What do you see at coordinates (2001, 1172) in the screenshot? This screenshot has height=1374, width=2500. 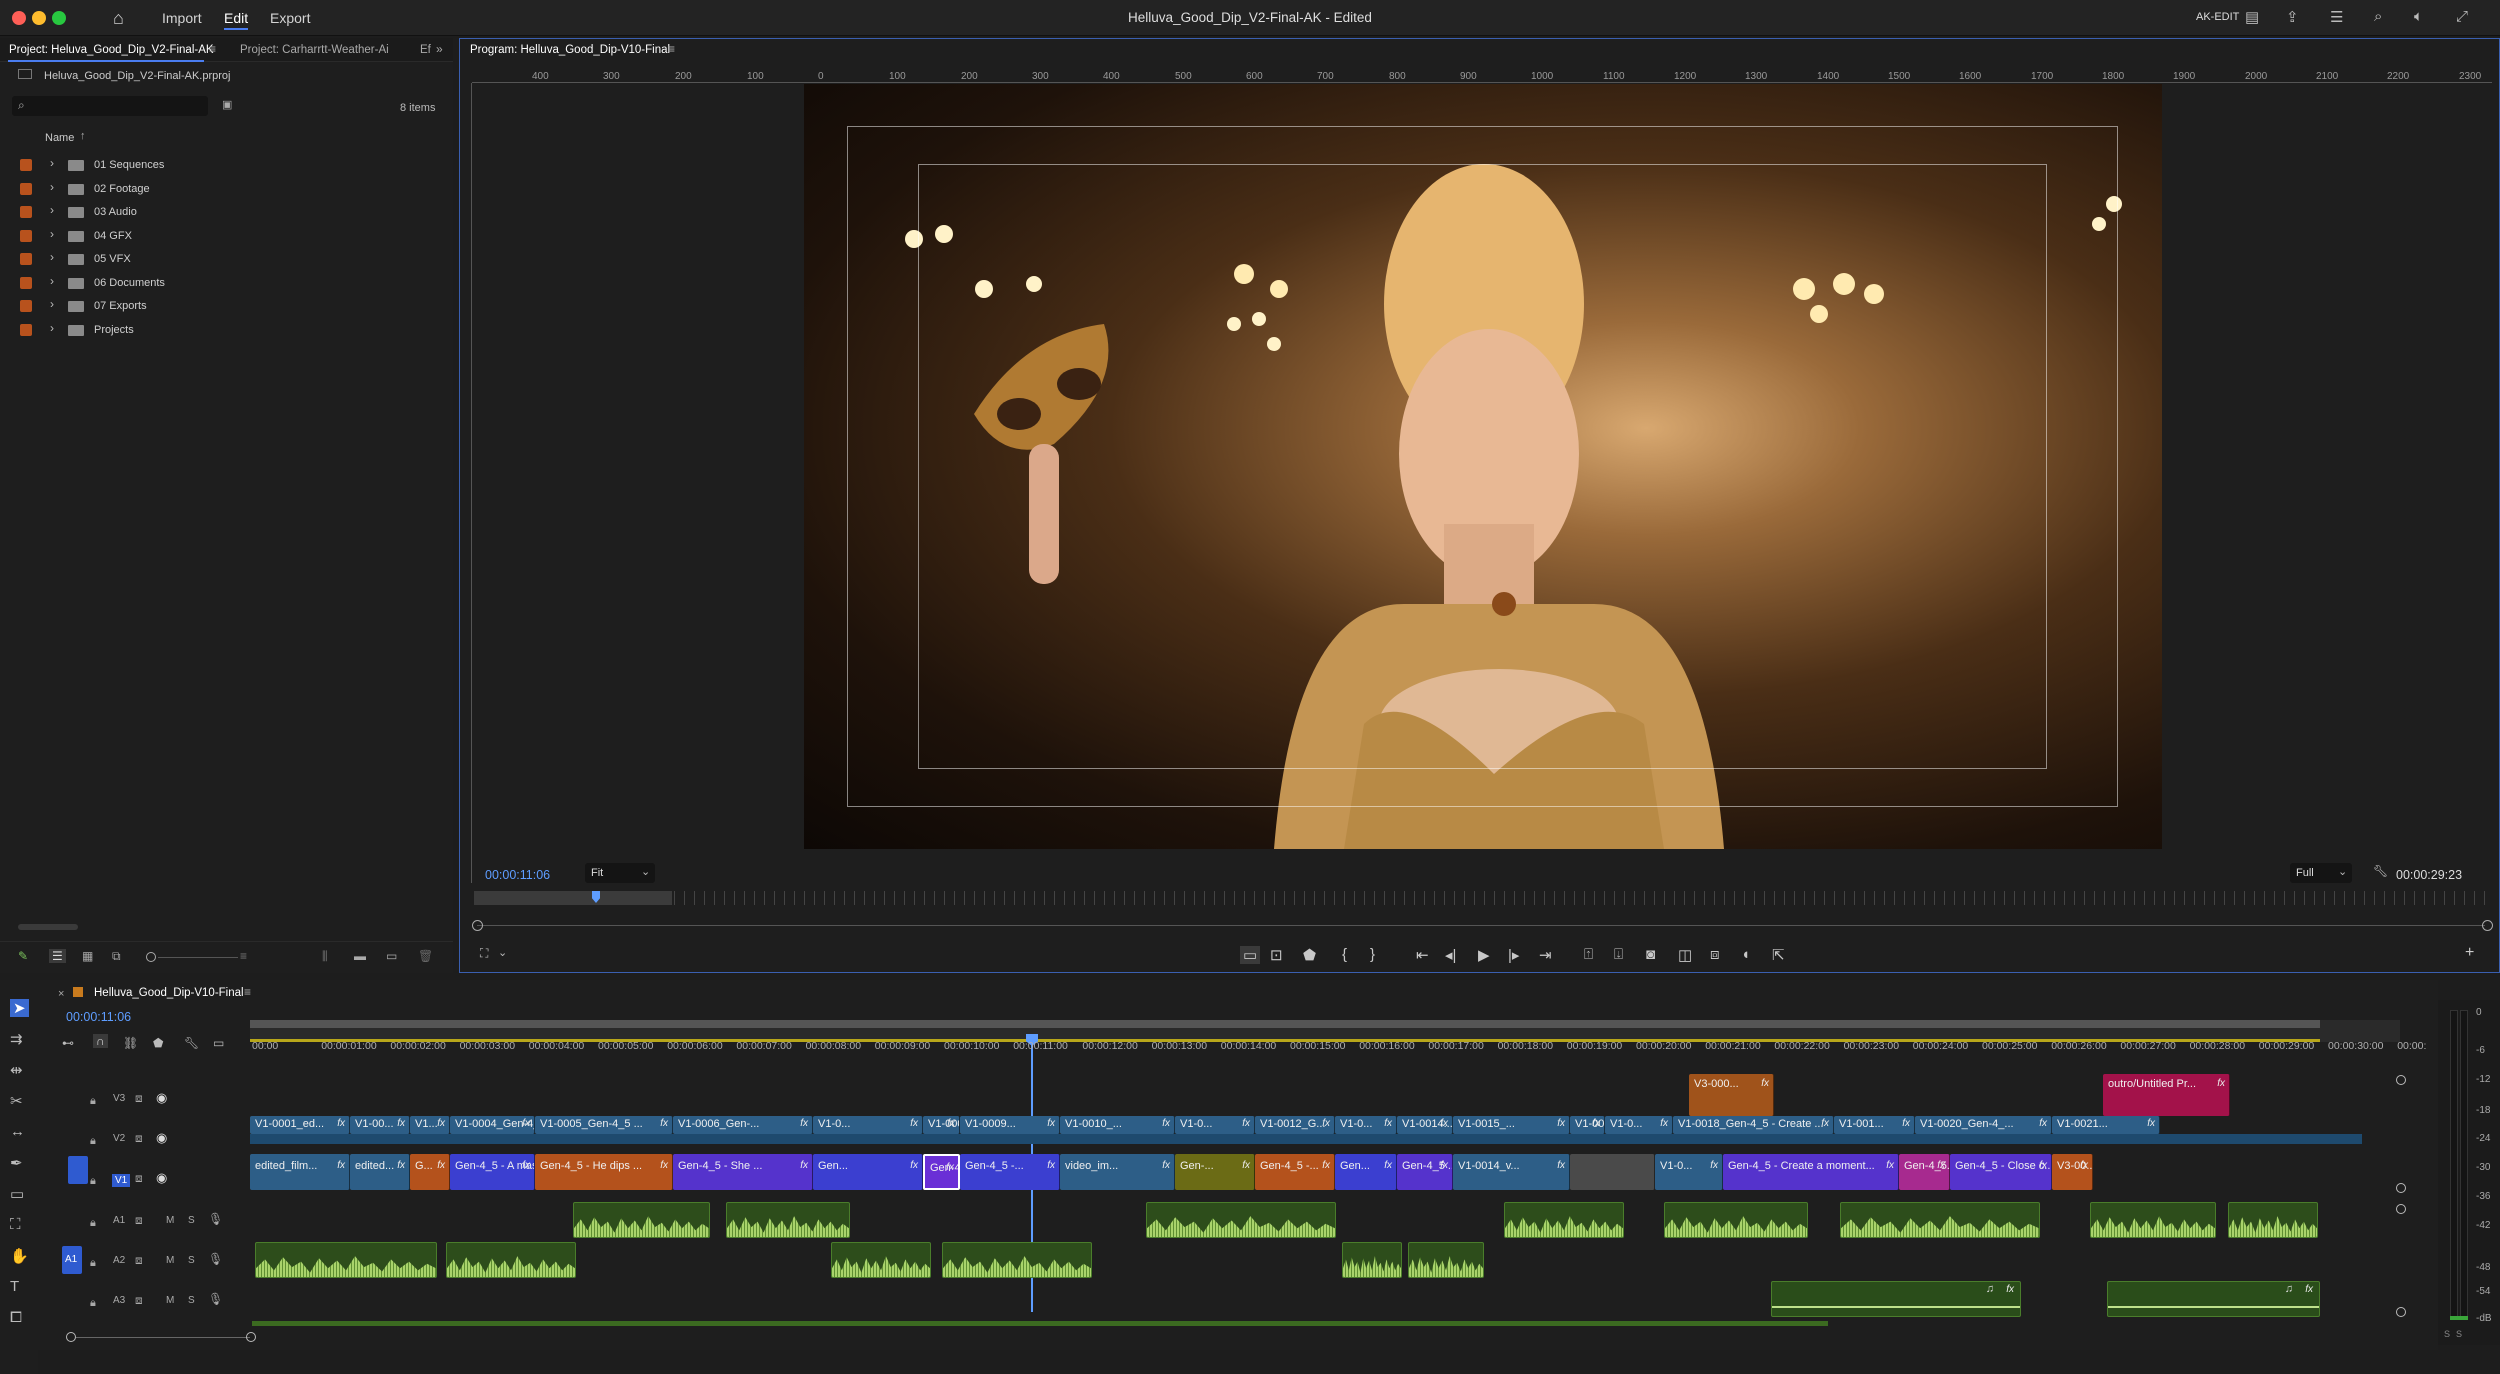 I see `v1-clip: Gen-4_5 - Close c... fx` at bounding box center [2001, 1172].